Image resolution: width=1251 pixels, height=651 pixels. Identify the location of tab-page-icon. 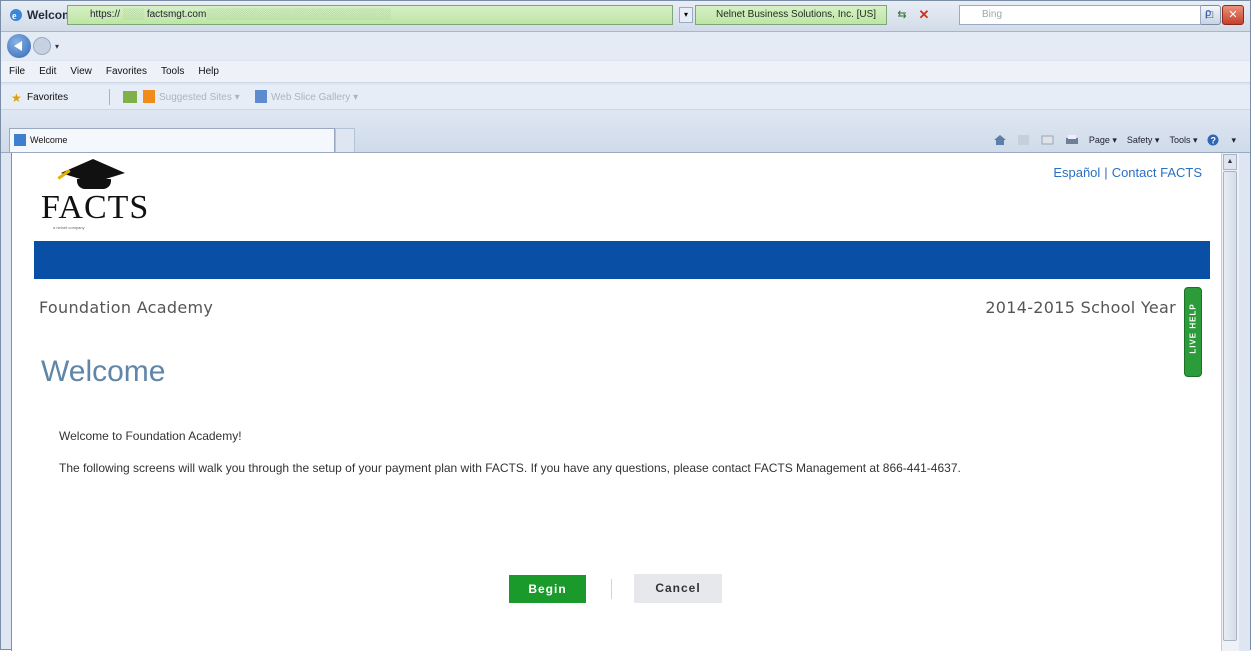
(20, 140).